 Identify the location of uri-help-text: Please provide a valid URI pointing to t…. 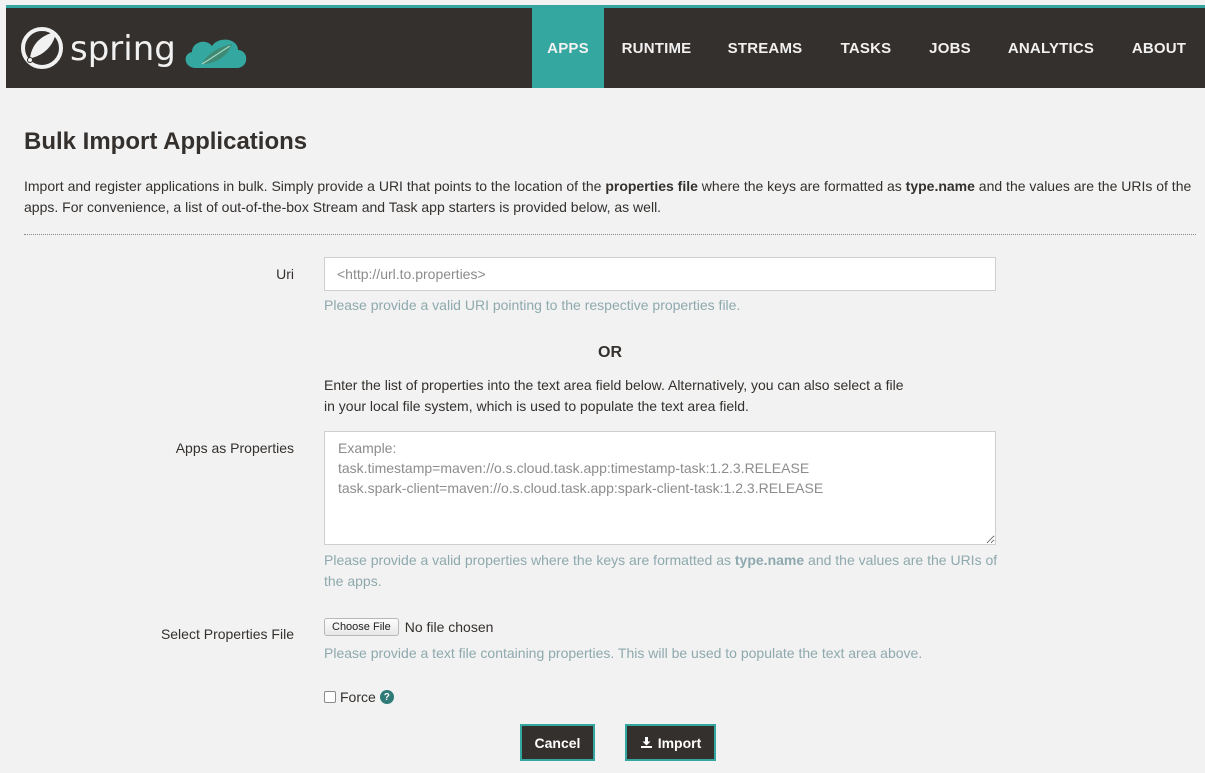
(532, 305).